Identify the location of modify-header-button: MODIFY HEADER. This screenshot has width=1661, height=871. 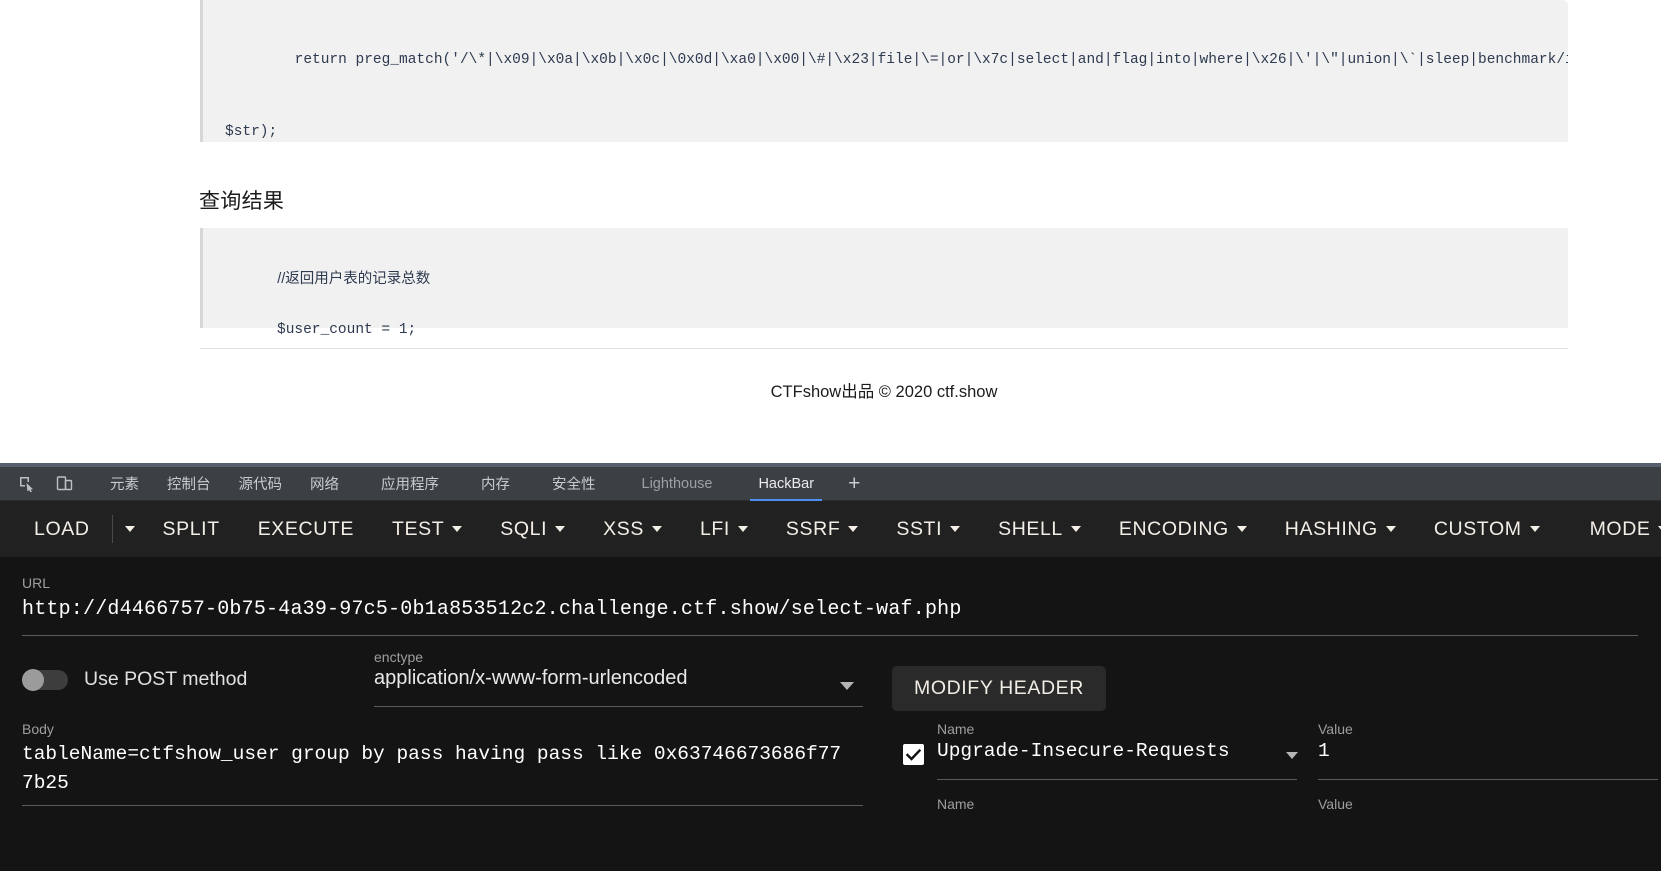
(999, 688).